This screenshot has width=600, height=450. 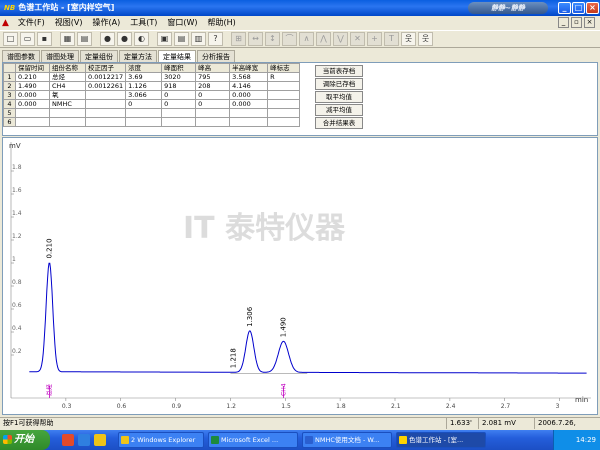 What do you see at coordinates (152, 104) in the screenshot?
I see `table-row: 4 0.000 NMHC 0 0 0 0.000` at bounding box center [152, 104].